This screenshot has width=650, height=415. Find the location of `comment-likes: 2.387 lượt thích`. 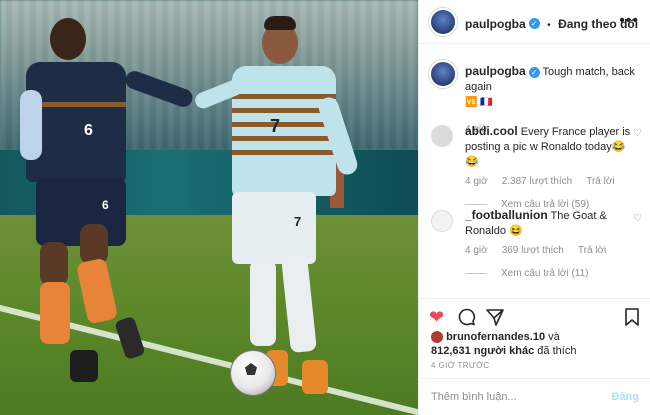

comment-likes: 2.387 lượt thích is located at coordinates (537, 181).